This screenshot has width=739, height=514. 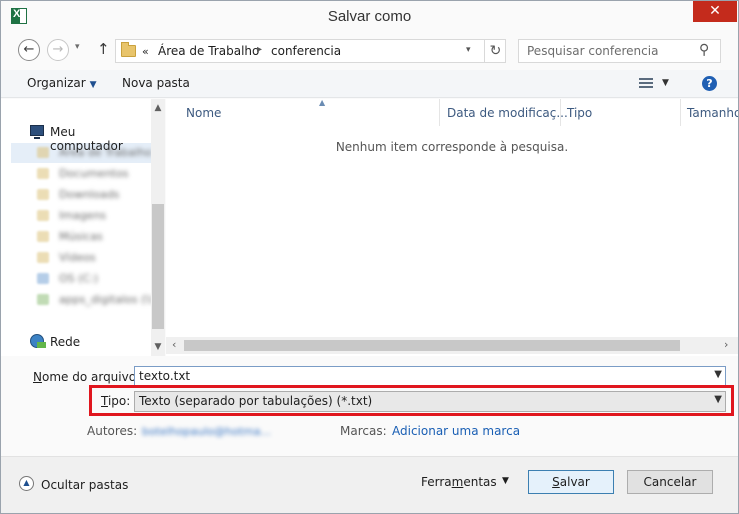 I want to click on breadcrumb-overflow: «, so click(x=145, y=51).